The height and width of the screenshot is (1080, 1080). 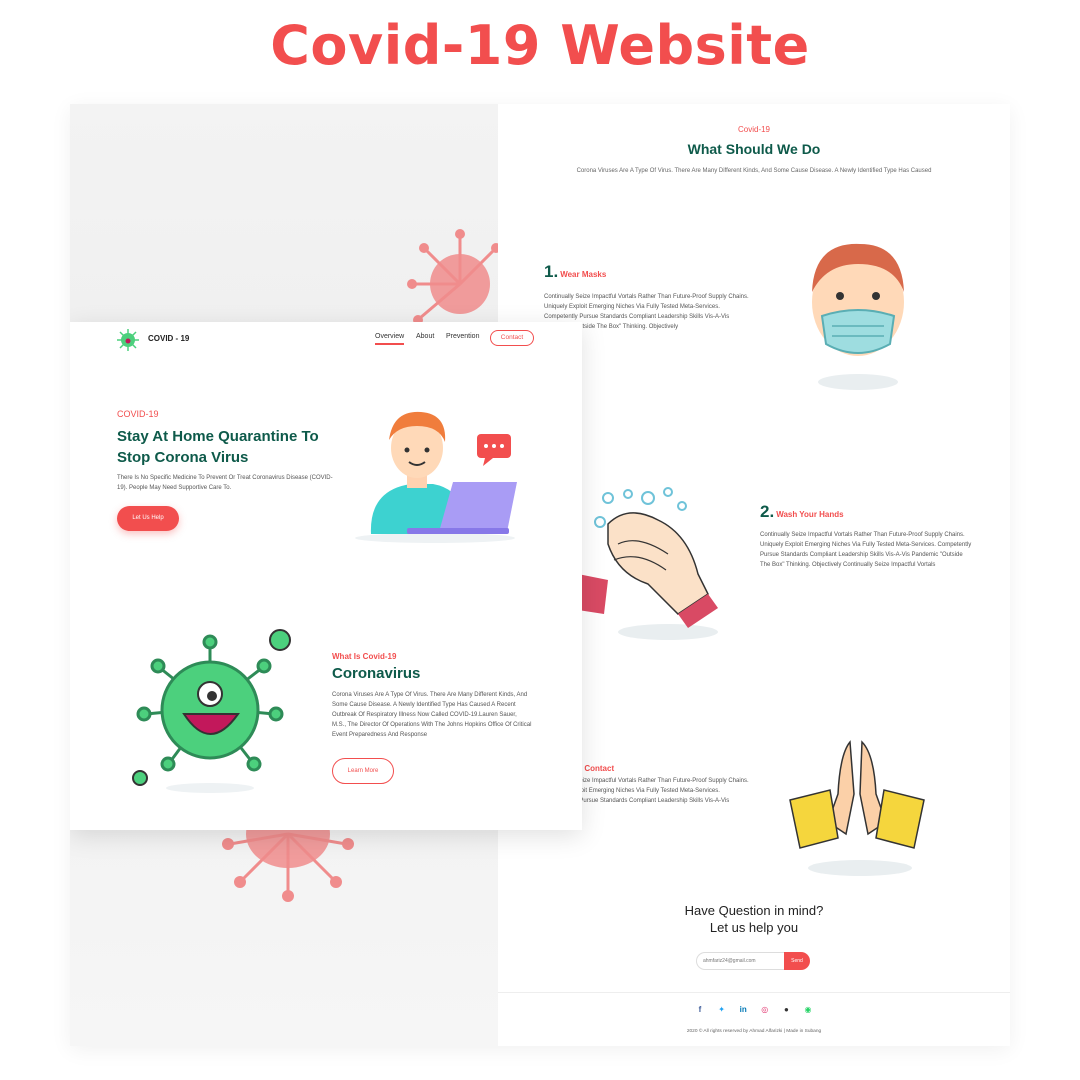 I want to click on virus-logo-icon, so click(x=128, y=340).